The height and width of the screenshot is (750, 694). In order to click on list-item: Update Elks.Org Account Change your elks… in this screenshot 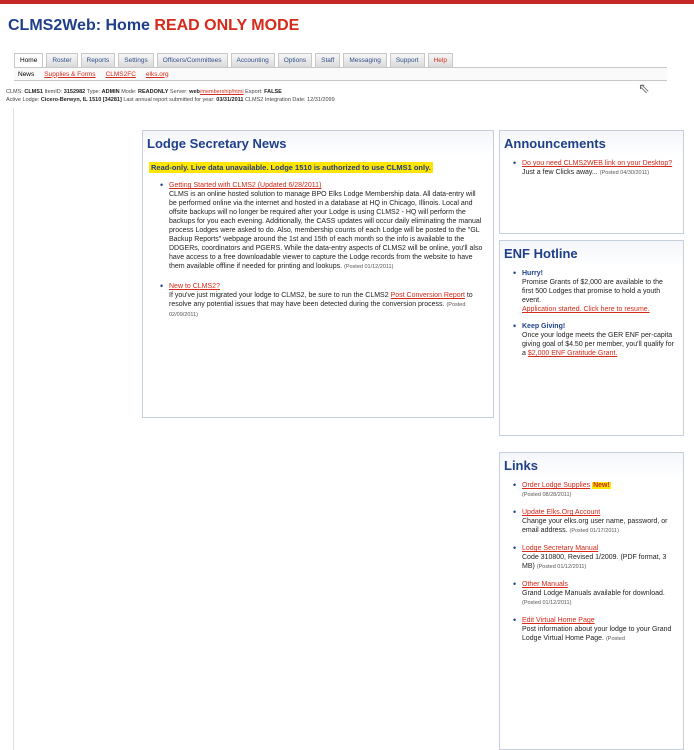, I will do `click(592, 522)`.